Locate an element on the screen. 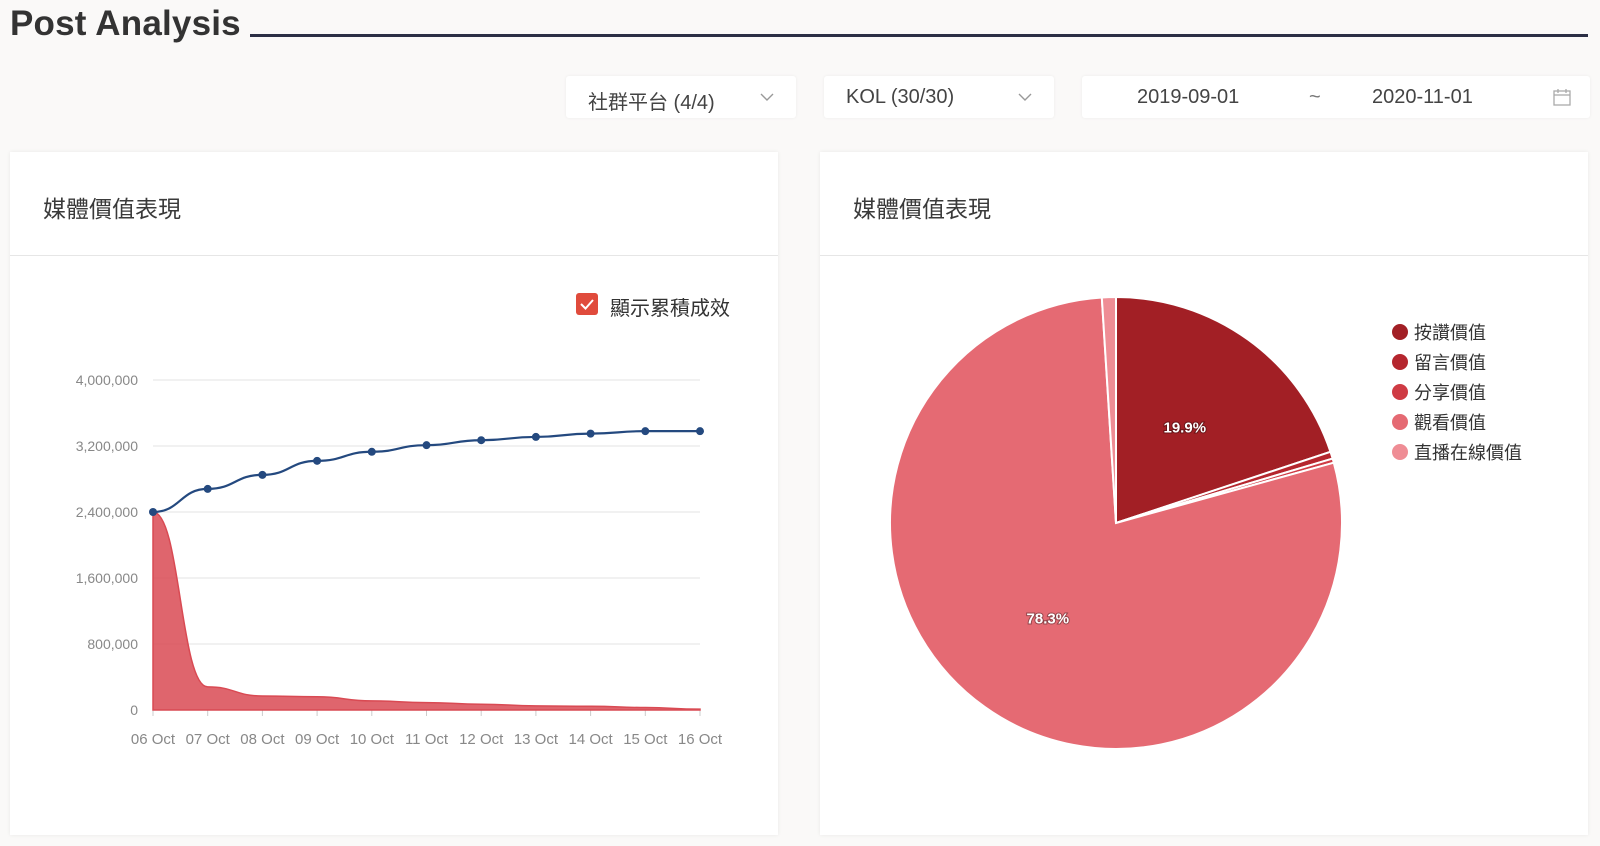 This screenshot has width=1600, height=846. x-tick-label: 12 Oct is located at coordinates (481, 739).